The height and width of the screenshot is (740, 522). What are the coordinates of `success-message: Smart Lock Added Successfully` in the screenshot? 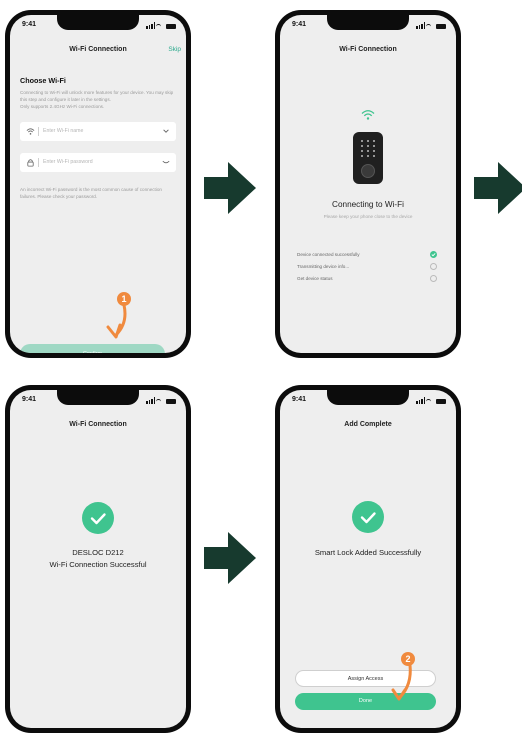 It's located at (368, 552).